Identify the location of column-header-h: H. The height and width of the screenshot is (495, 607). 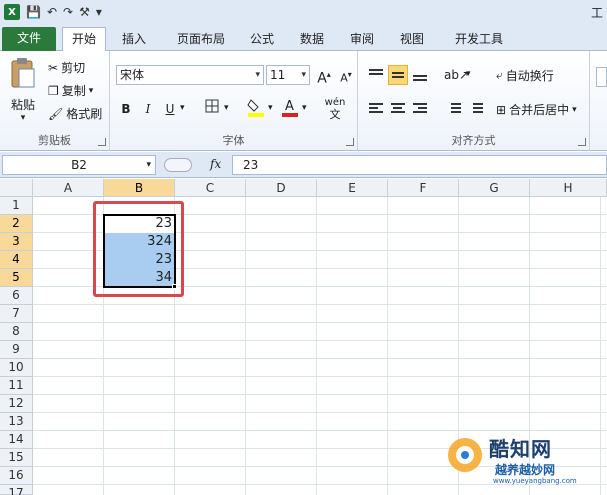
(568, 188).